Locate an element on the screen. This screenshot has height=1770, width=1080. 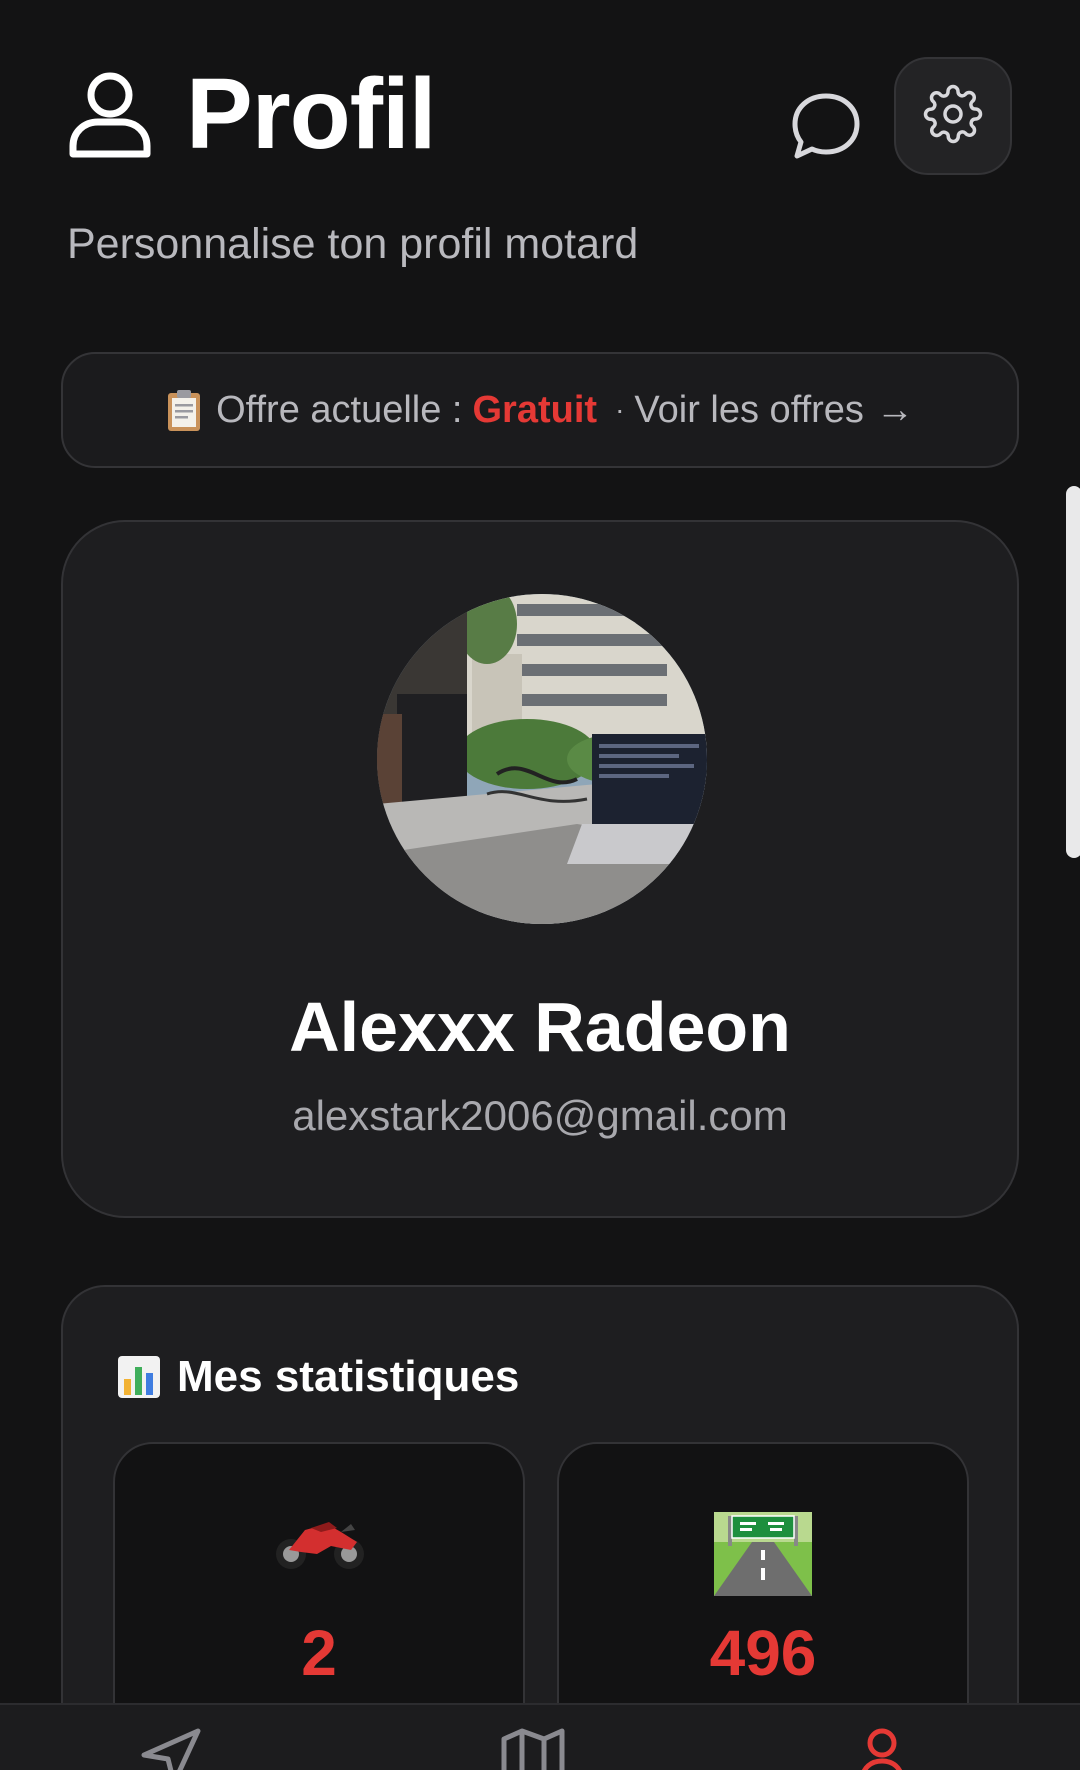
header: Profil is located at coordinates (540, 118).